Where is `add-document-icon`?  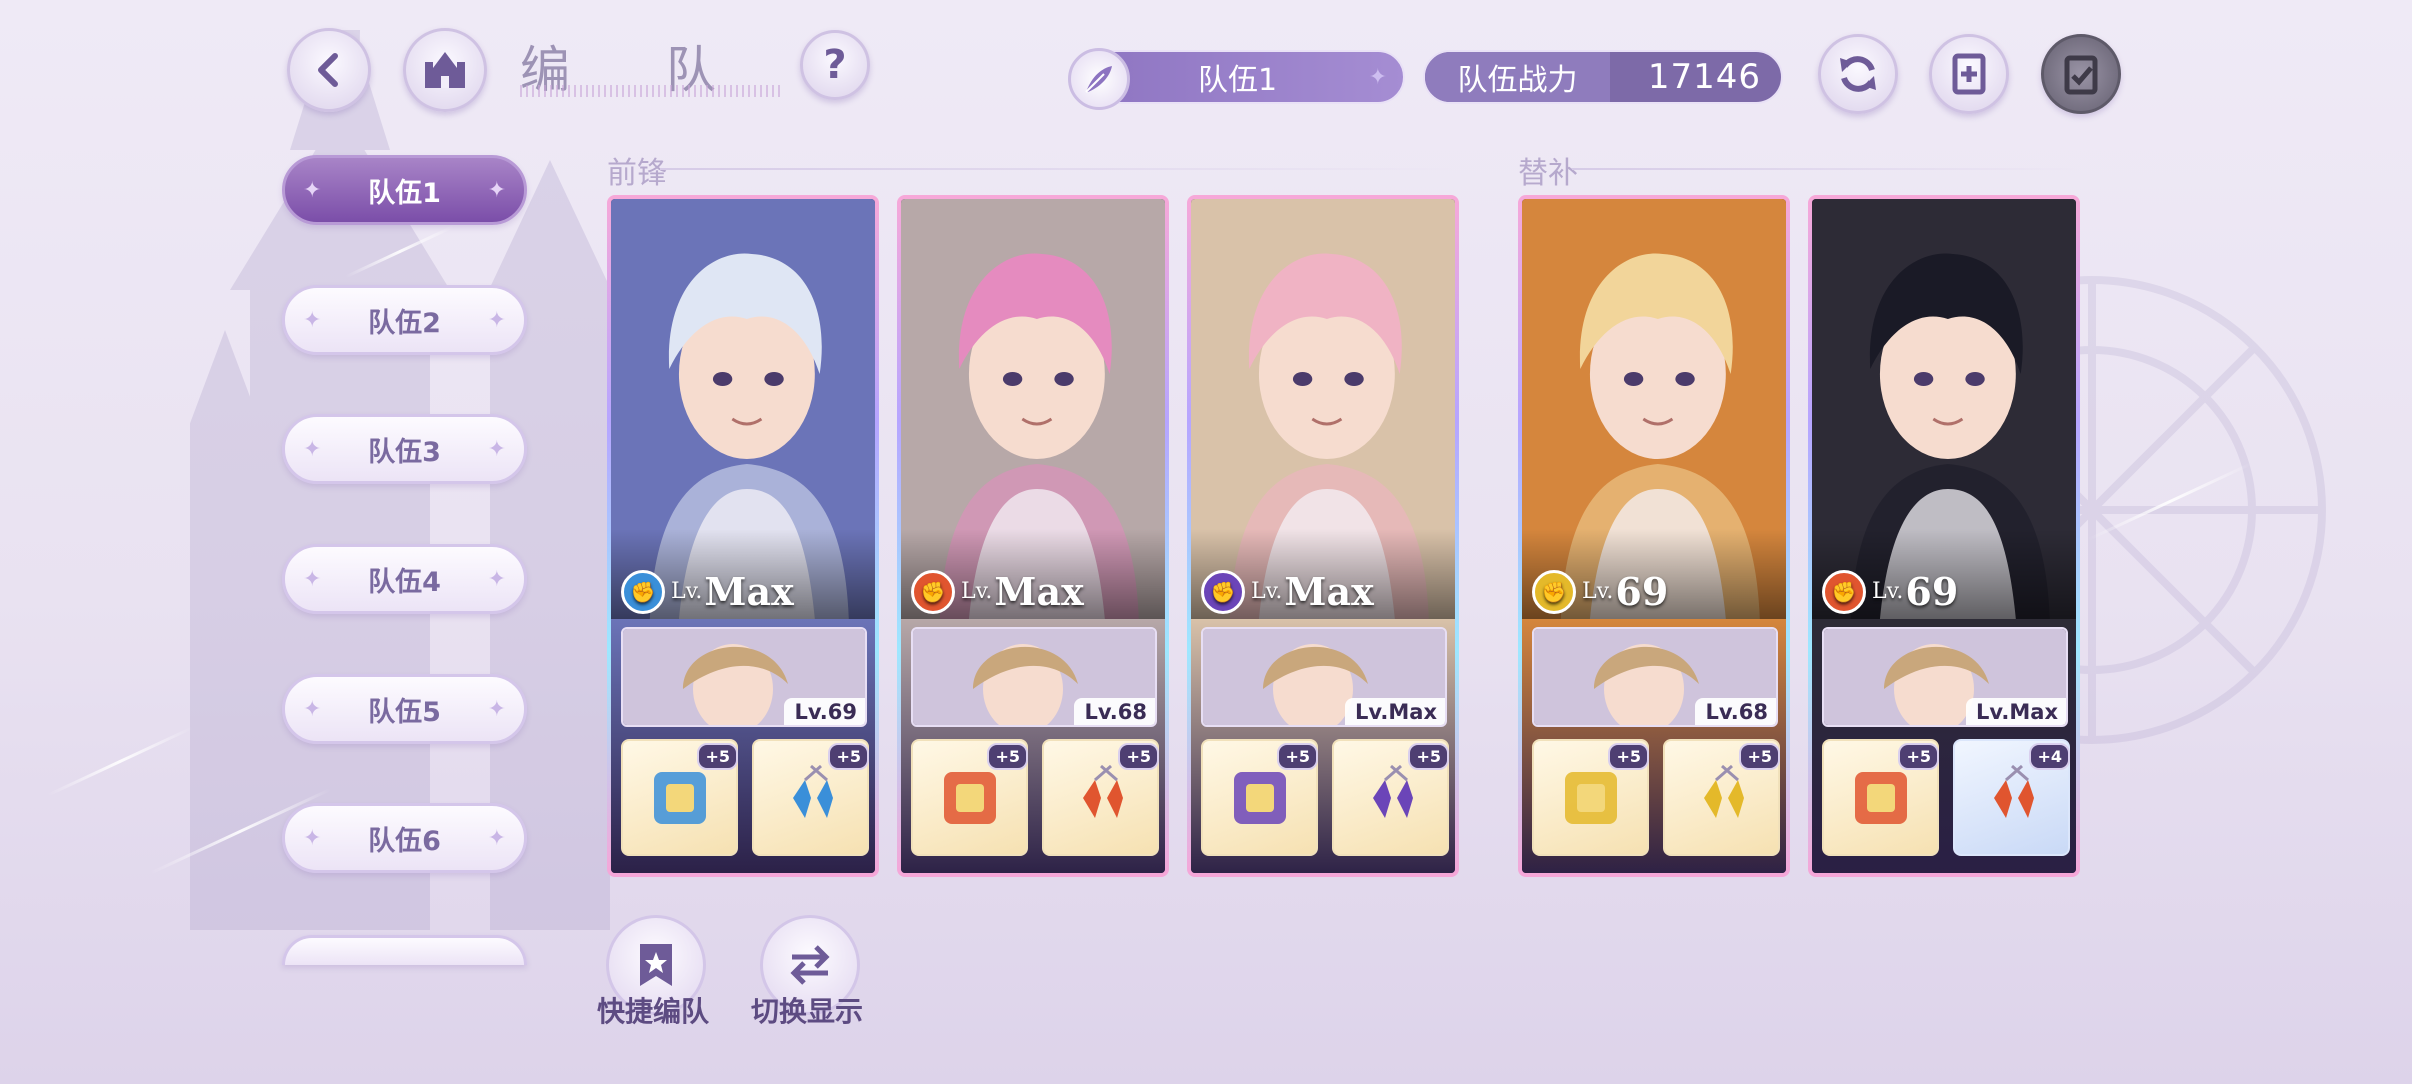
add-document-icon is located at coordinates (1969, 74).